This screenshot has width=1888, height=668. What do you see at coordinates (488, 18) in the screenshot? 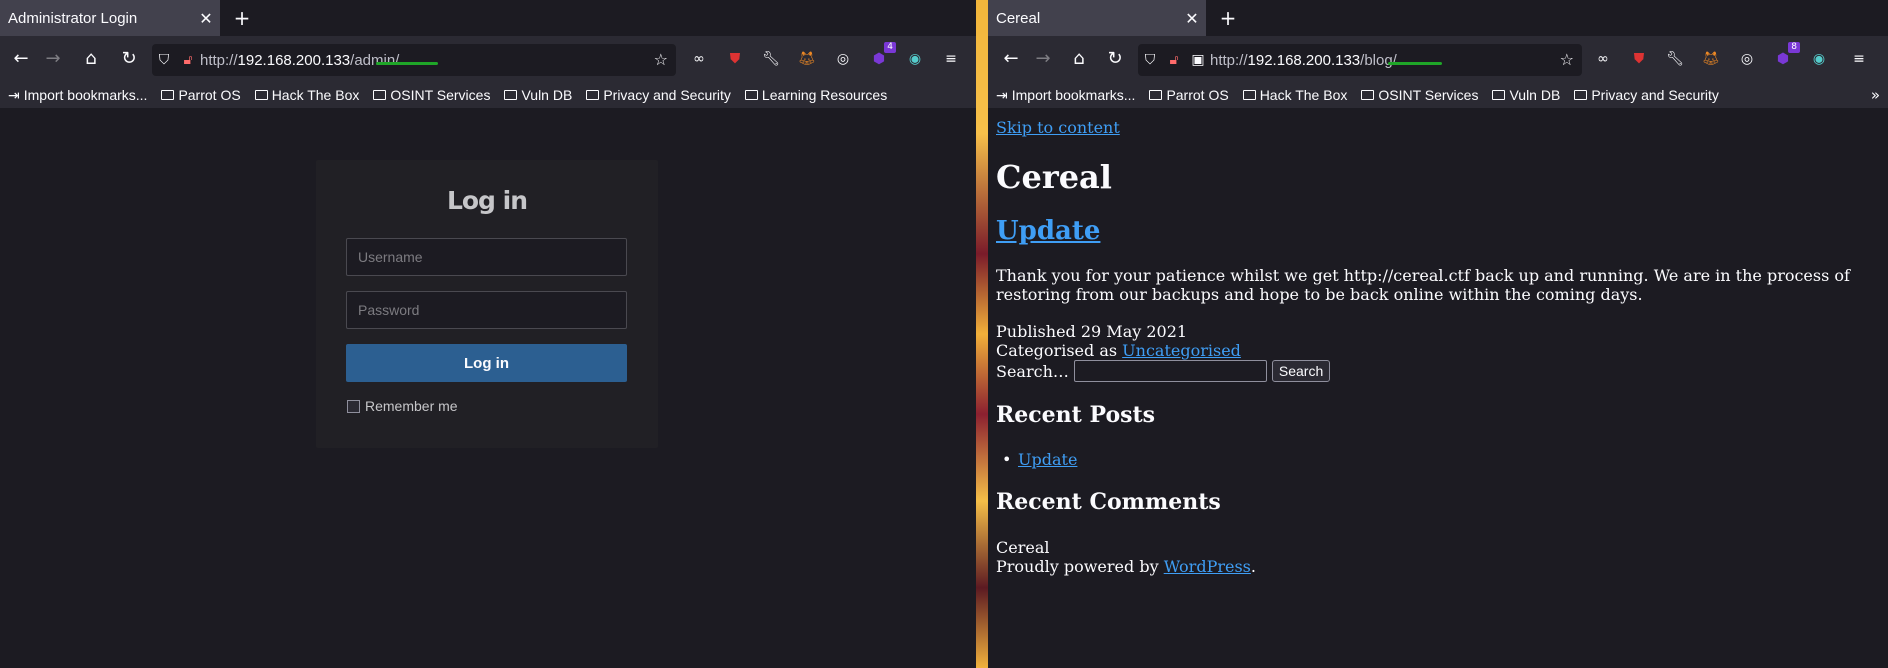
I see `tab-strip: Administrator Login ✕ +` at bounding box center [488, 18].